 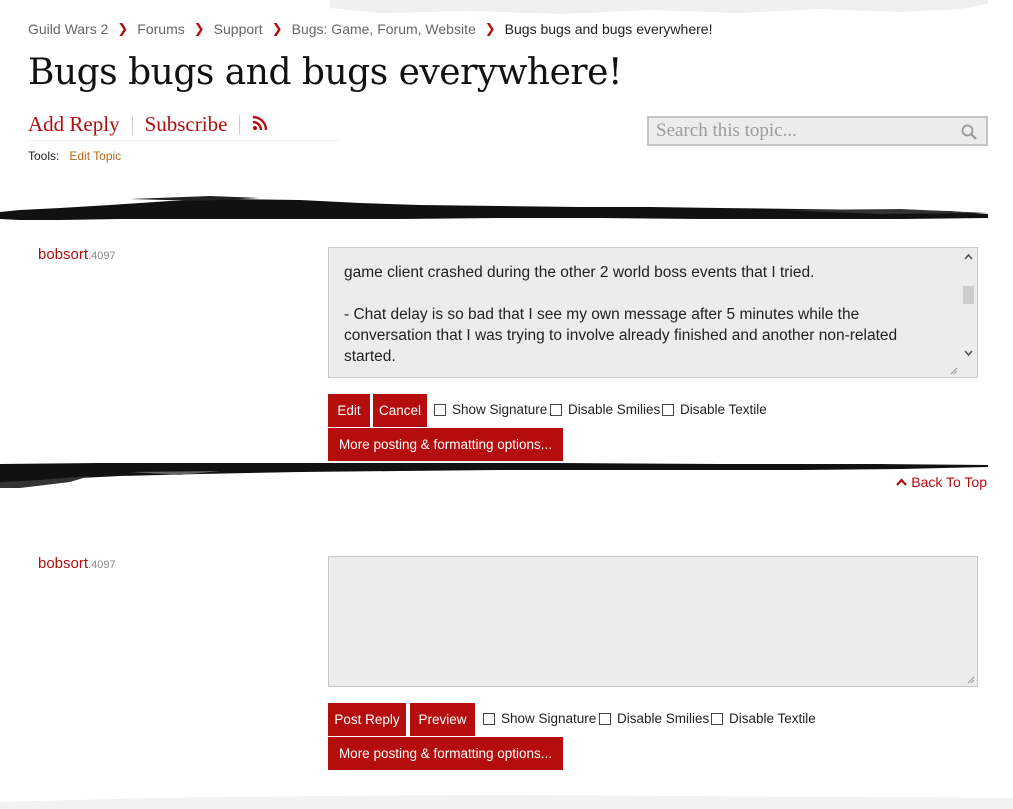 What do you see at coordinates (968, 257) in the screenshot?
I see `scroll-up-icon` at bounding box center [968, 257].